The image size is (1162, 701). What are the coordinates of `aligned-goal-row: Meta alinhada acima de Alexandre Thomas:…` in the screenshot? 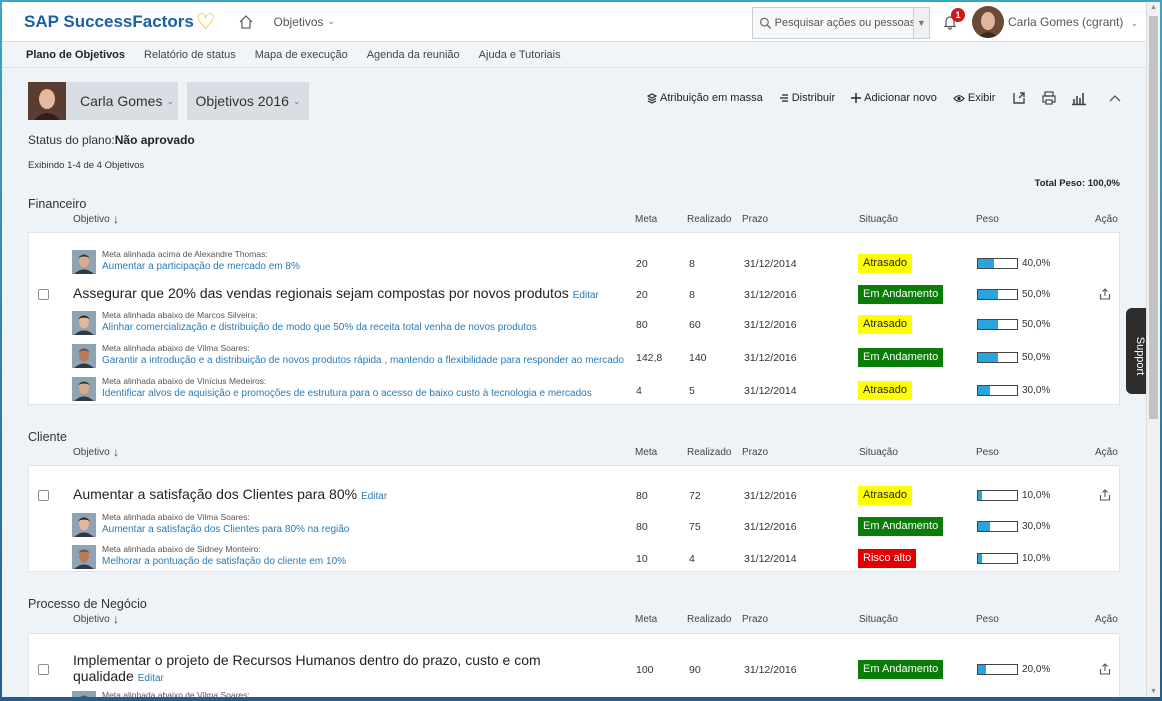 It's located at (574, 263).